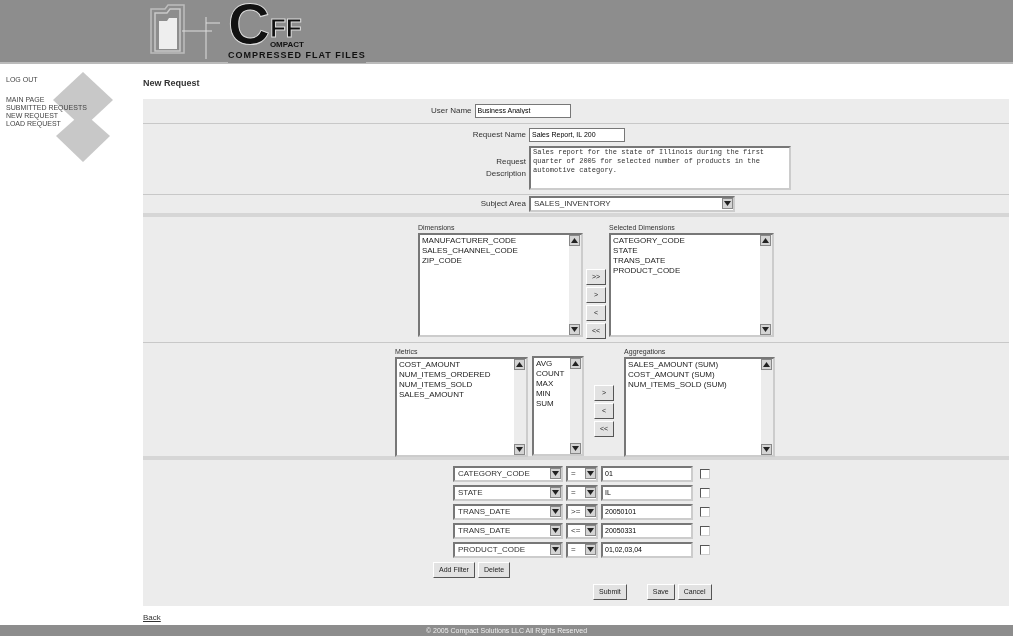 Image resolution: width=1013 pixels, height=636 pixels. I want to click on list-option: COST_AMOUNT (SUM), so click(694, 375).